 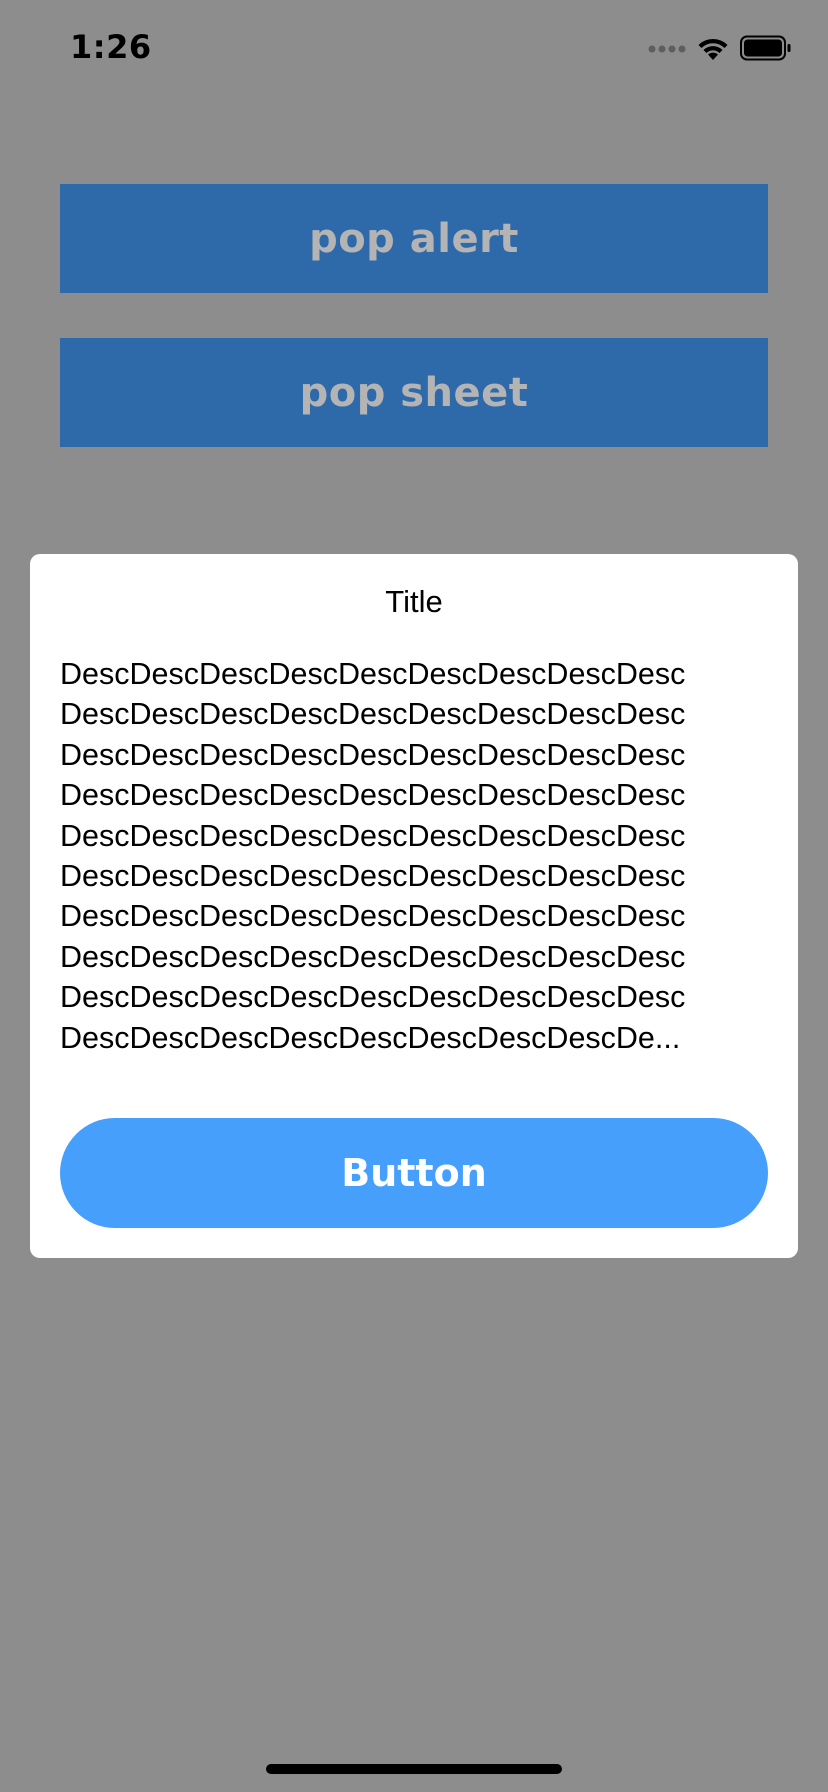 I want to click on alert-action-button: Button, so click(x=414, y=1173).